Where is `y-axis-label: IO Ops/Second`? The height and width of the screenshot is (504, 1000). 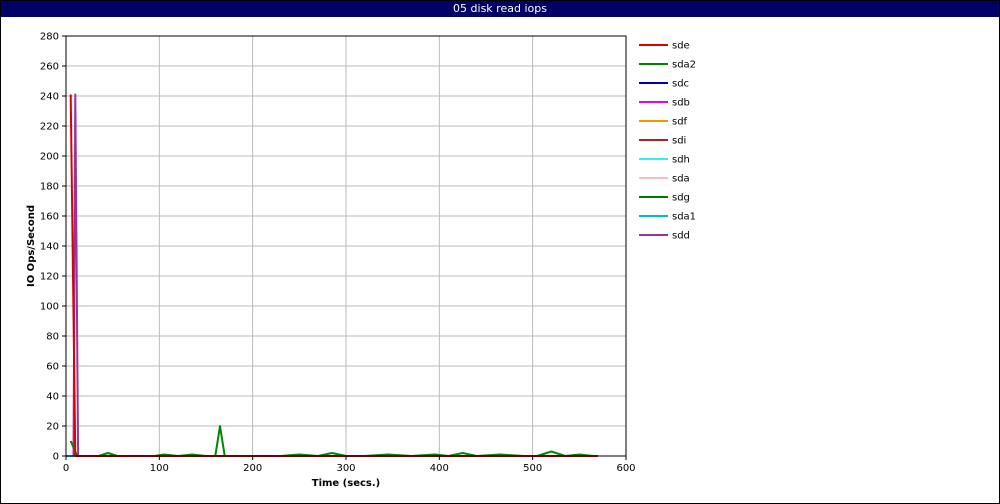 y-axis-label: IO Ops/Second is located at coordinates (31, 246).